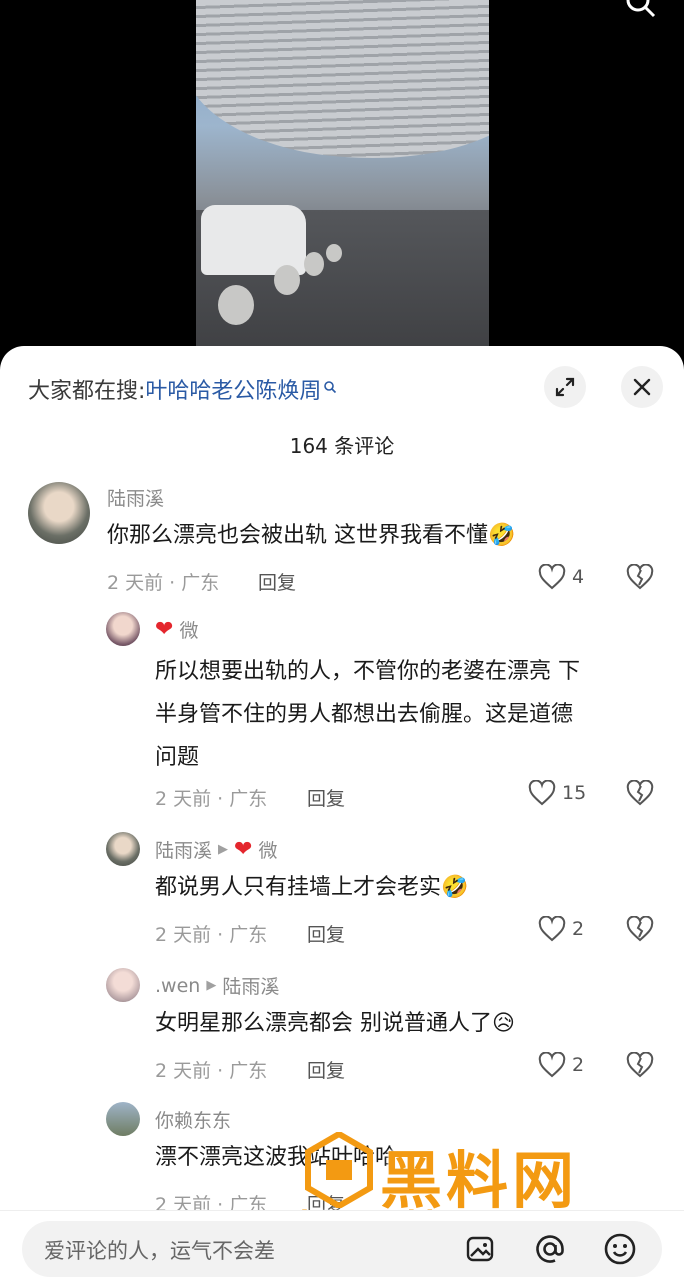 The width and height of the screenshot is (684, 1280). What do you see at coordinates (268, 851) in the screenshot?
I see `reply-to-user: 微` at bounding box center [268, 851].